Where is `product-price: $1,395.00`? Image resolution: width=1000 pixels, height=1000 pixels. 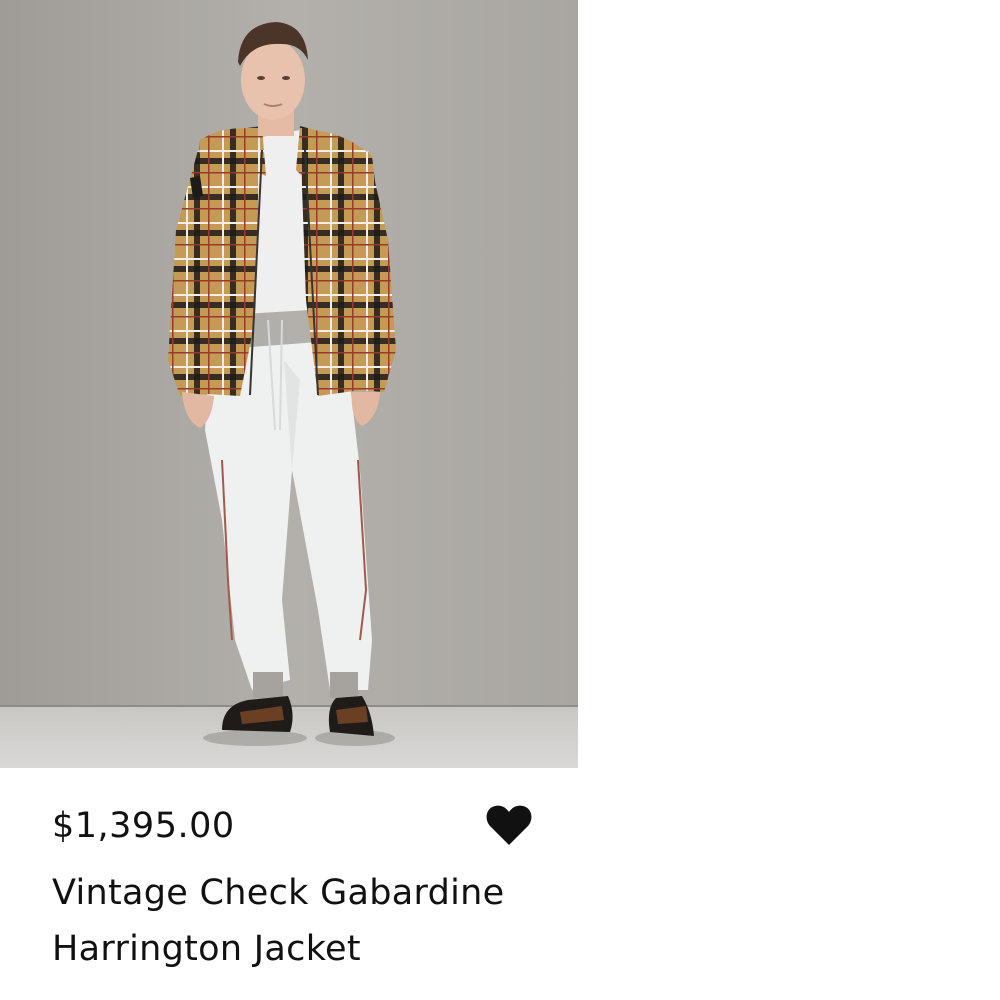
product-price: $1,395.00 is located at coordinates (143, 826).